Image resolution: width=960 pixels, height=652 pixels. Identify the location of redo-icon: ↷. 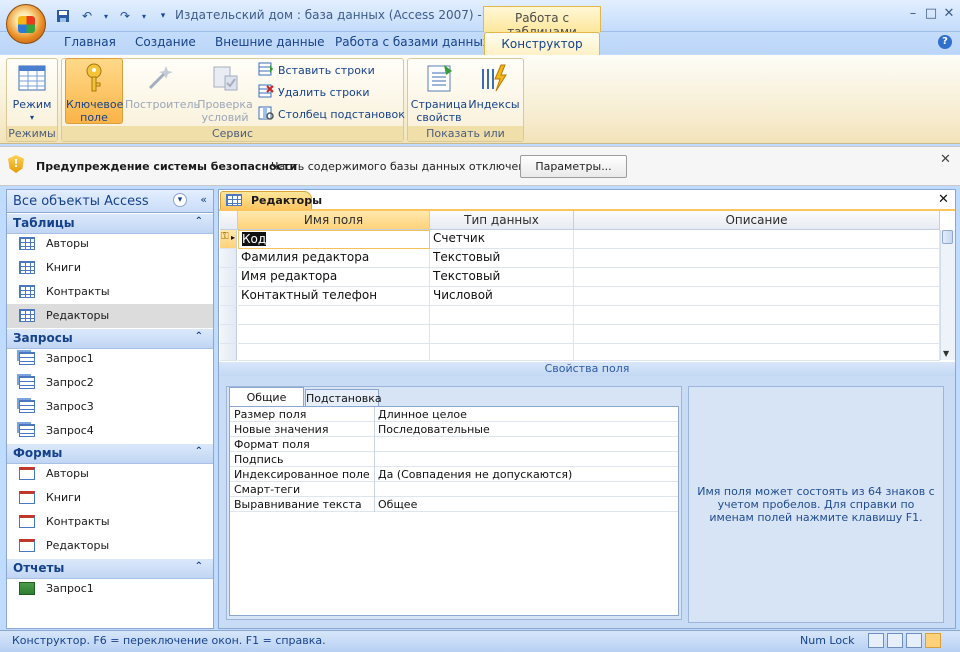
(125, 16).